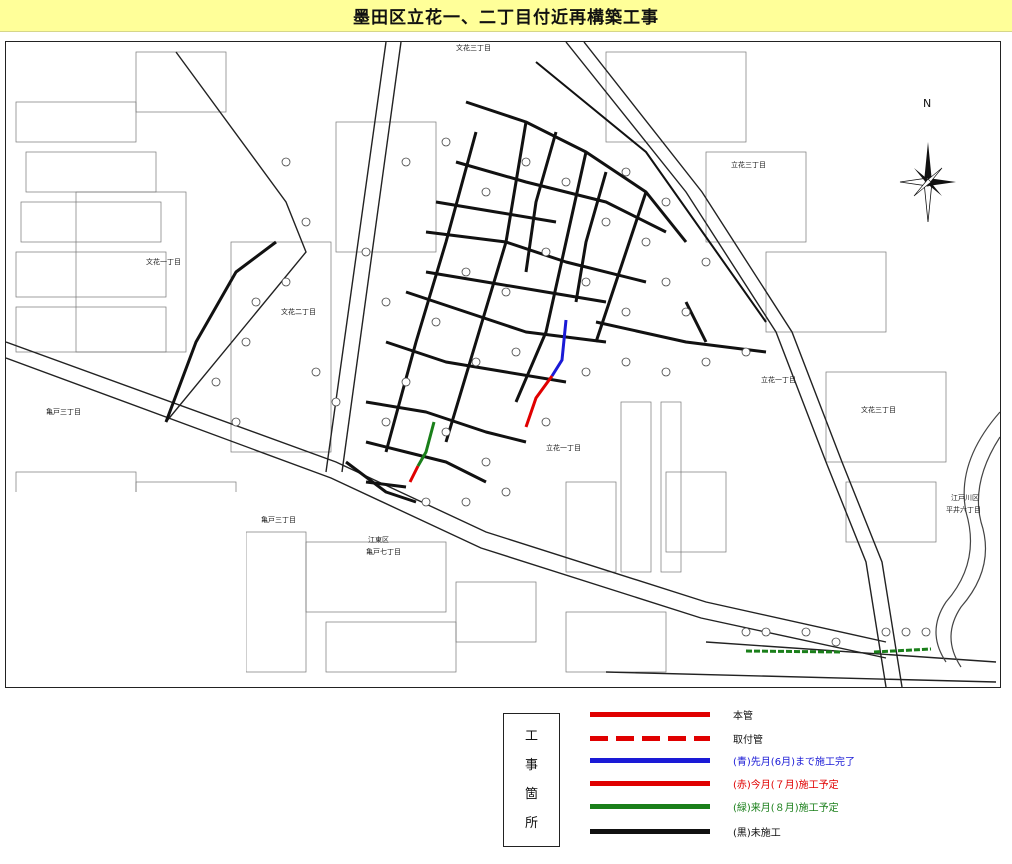 The image size is (1012, 864). I want to click on area-label-bunka-1: 文花一丁目, so click(163, 261).